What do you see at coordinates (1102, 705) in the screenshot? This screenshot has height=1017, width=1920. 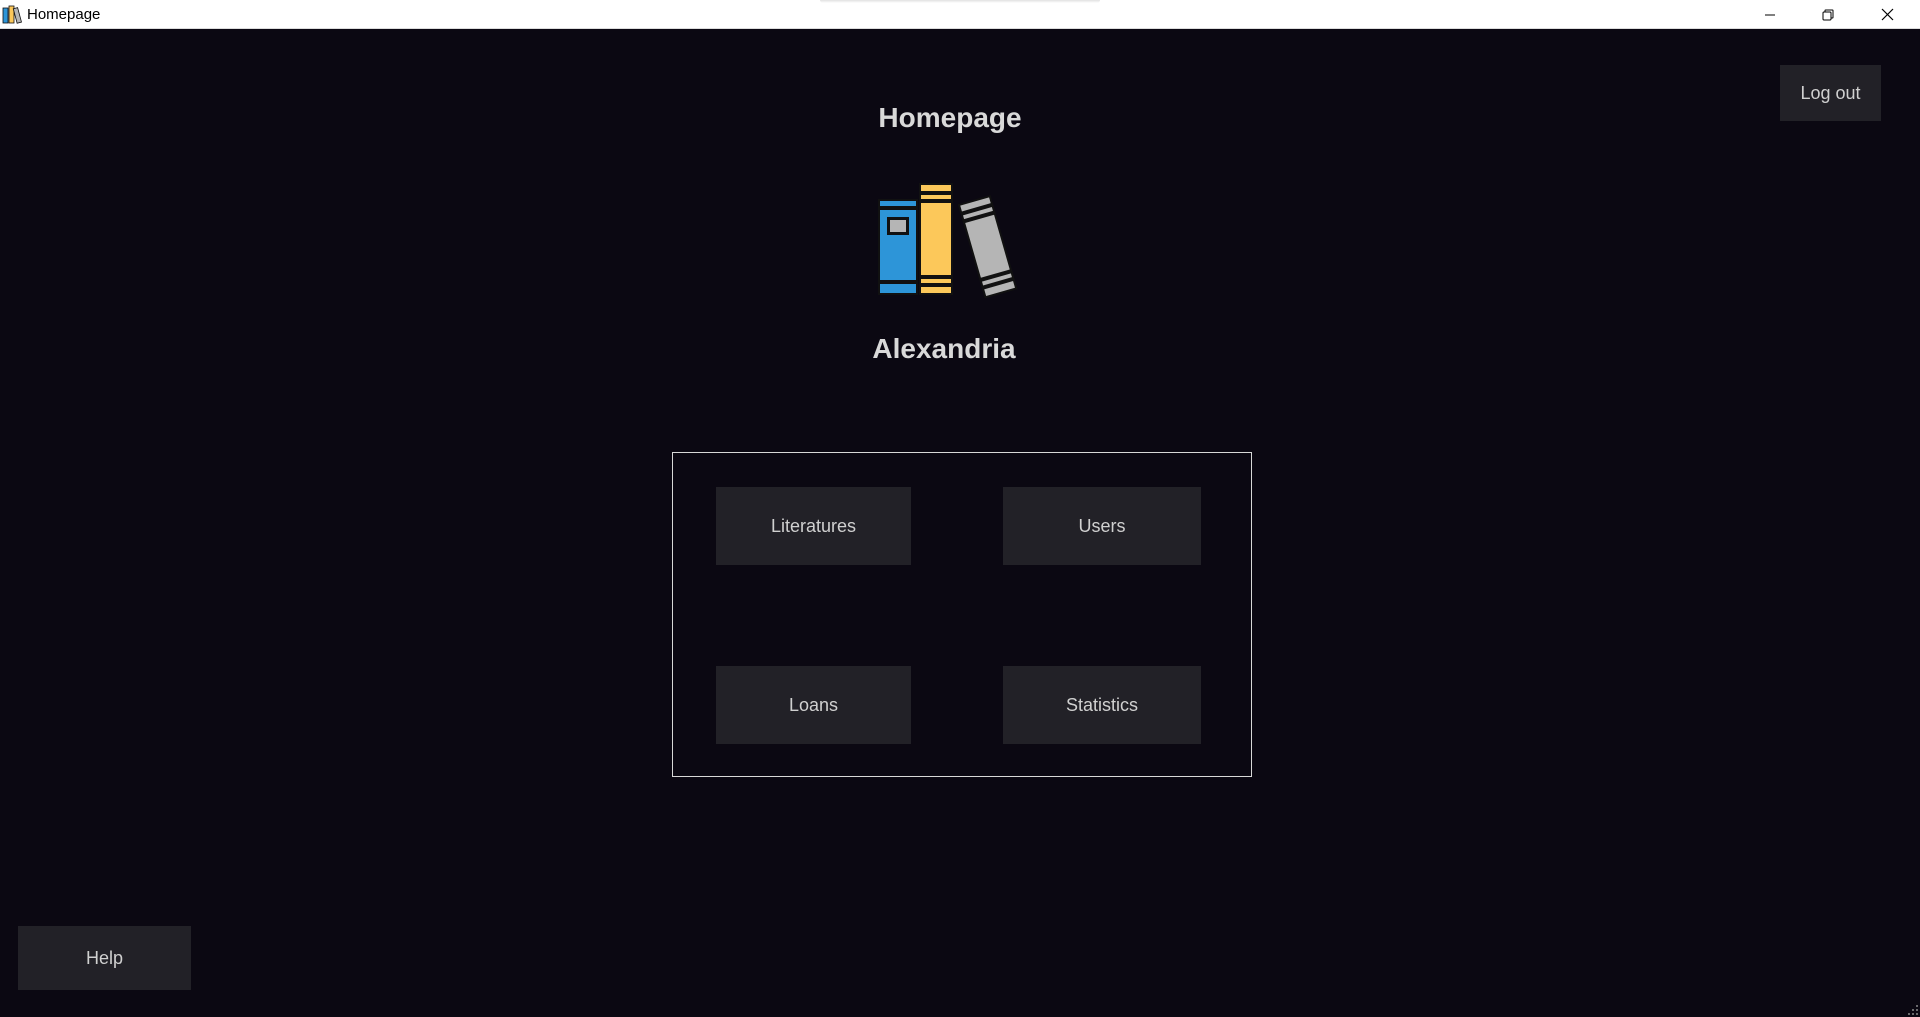 I see `statistics-button: Statistics` at bounding box center [1102, 705].